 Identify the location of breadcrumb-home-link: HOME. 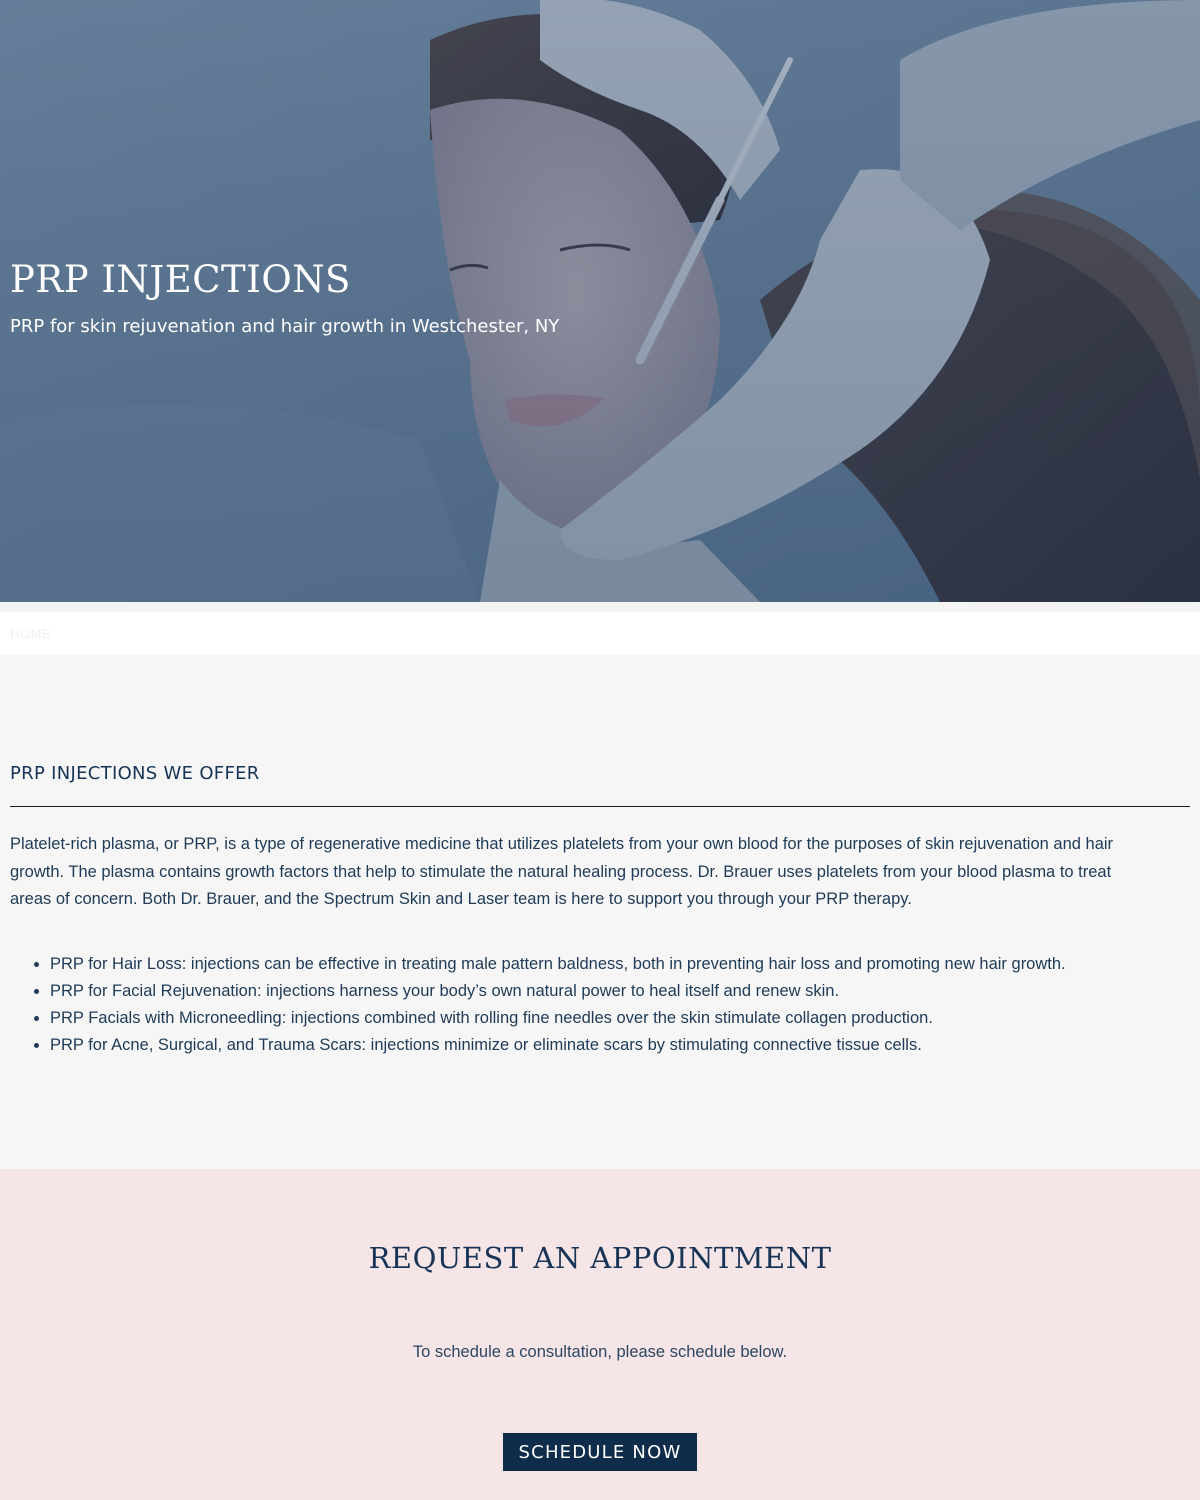
(30, 633).